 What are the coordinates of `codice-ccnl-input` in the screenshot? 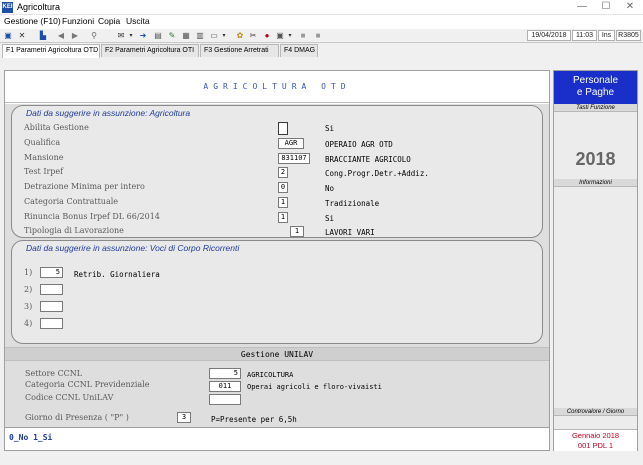 It's located at (225, 399).